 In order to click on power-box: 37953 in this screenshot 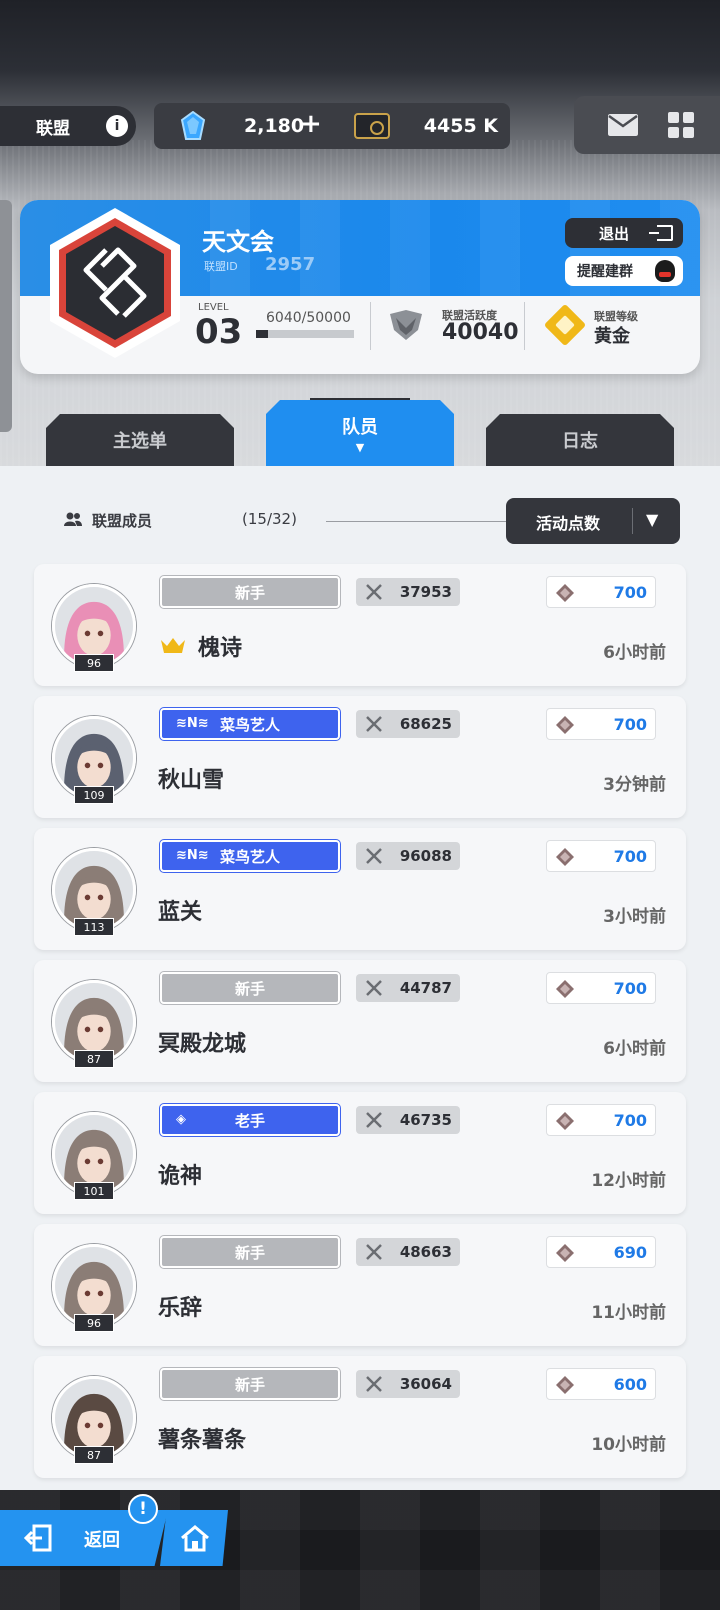, I will do `click(408, 592)`.